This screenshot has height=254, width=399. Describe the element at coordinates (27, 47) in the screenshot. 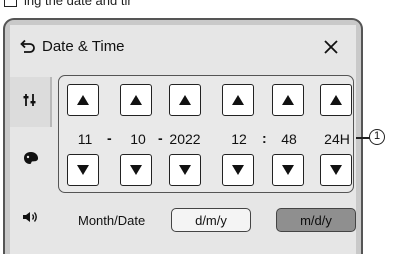

I see `back-arrow-icon` at that location.